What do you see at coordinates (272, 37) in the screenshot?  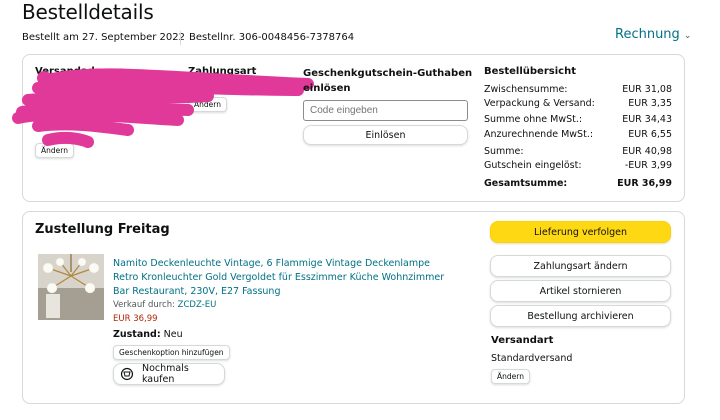 I see `order-number: Bestellnr. 306-0048456-7378764` at bounding box center [272, 37].